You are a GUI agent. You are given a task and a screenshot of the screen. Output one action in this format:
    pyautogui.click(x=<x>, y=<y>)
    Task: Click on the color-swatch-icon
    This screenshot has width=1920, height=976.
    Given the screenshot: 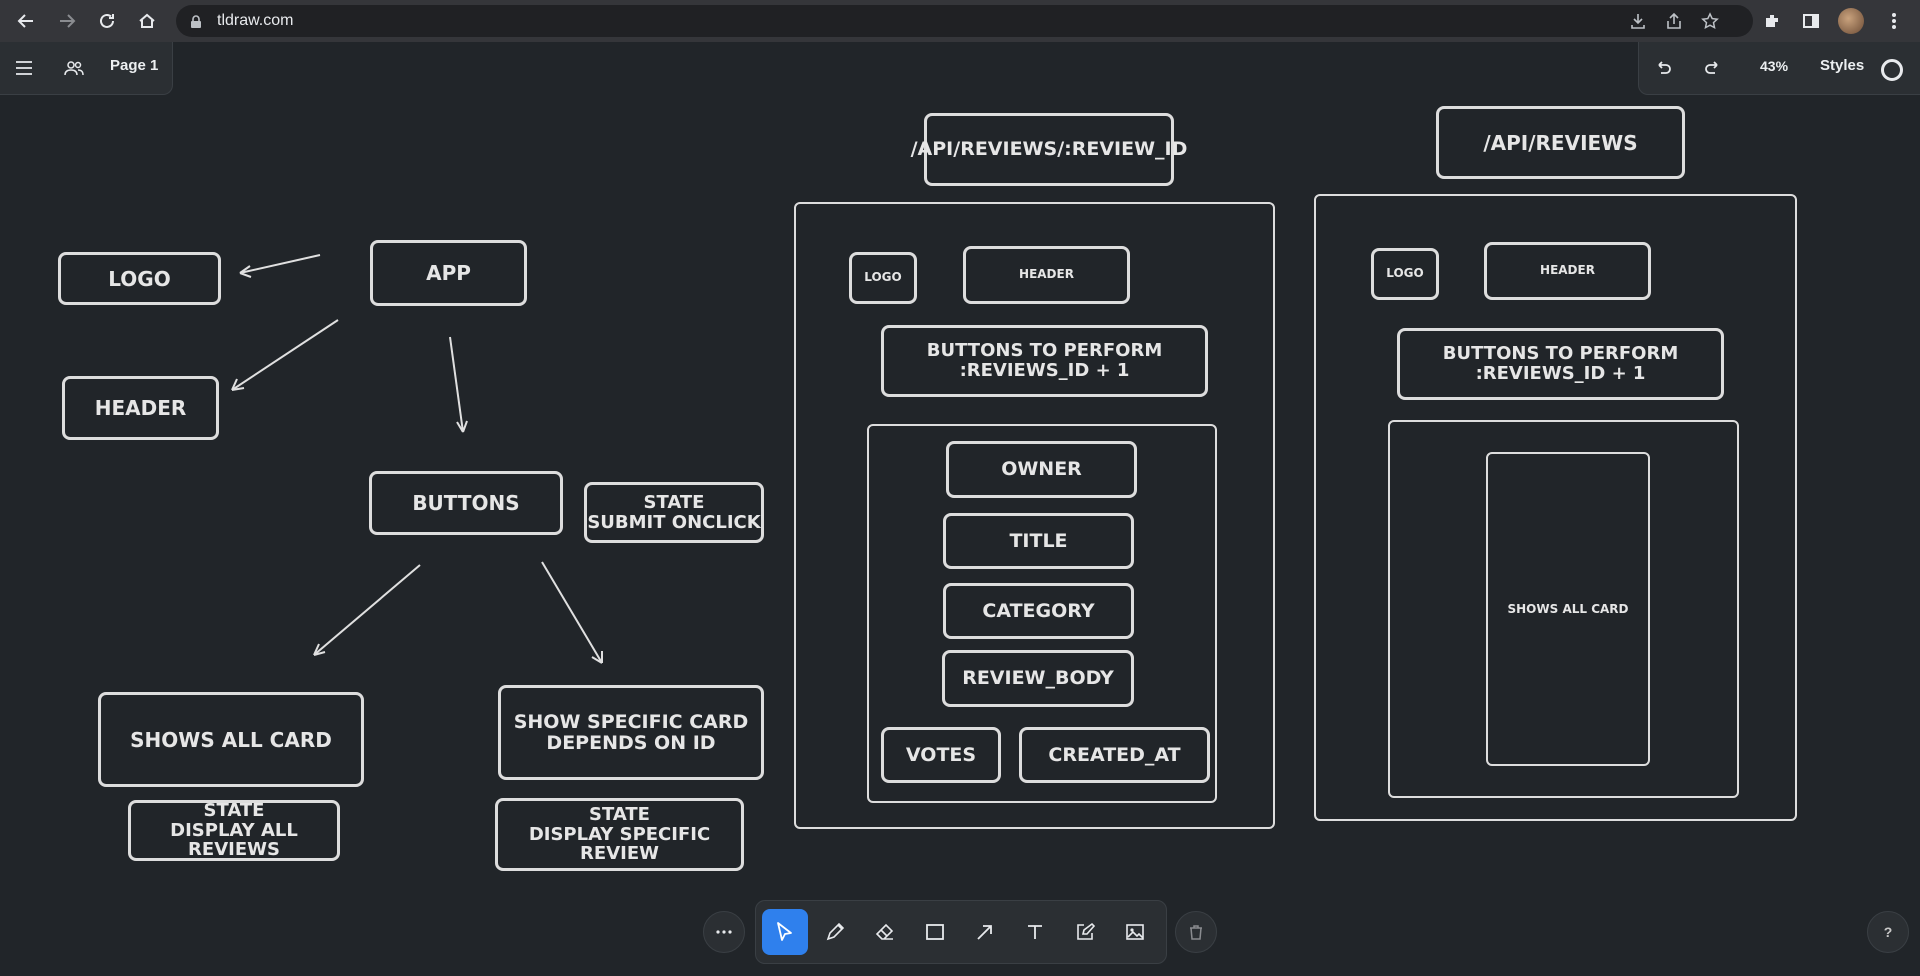 What is the action you would take?
    pyautogui.click(x=1892, y=70)
    